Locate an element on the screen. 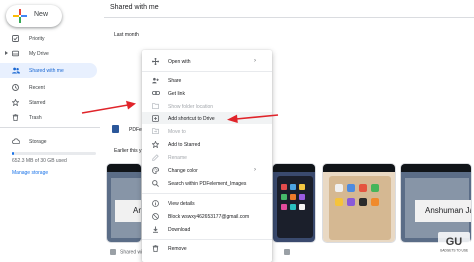 The image size is (474, 262). move-icon is located at coordinates (155, 131).